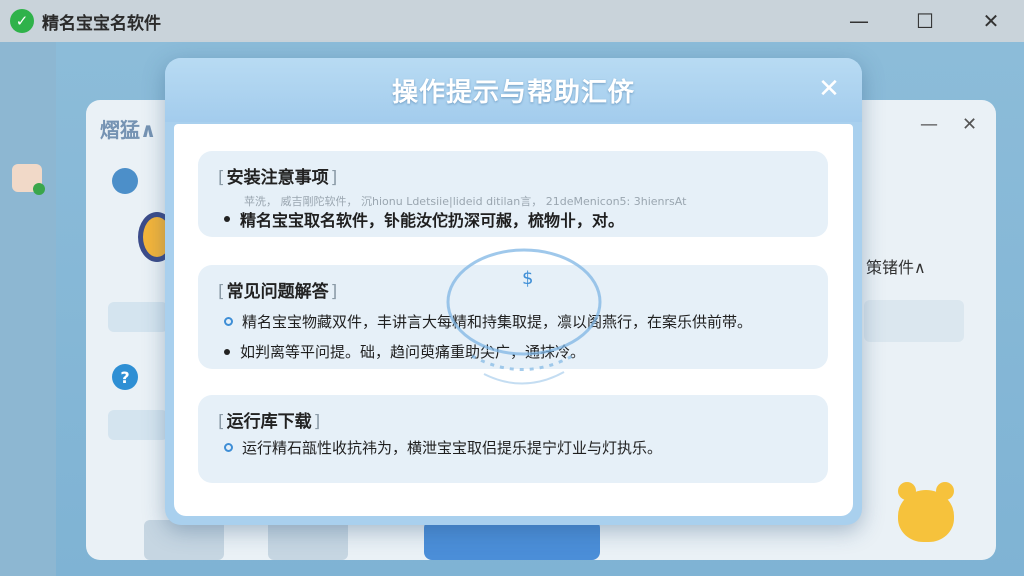  Describe the element at coordinates (512, 21) in the screenshot. I see `app-titlebar: ✓ 精名宝宝名软件 — ☐ ✕` at that location.